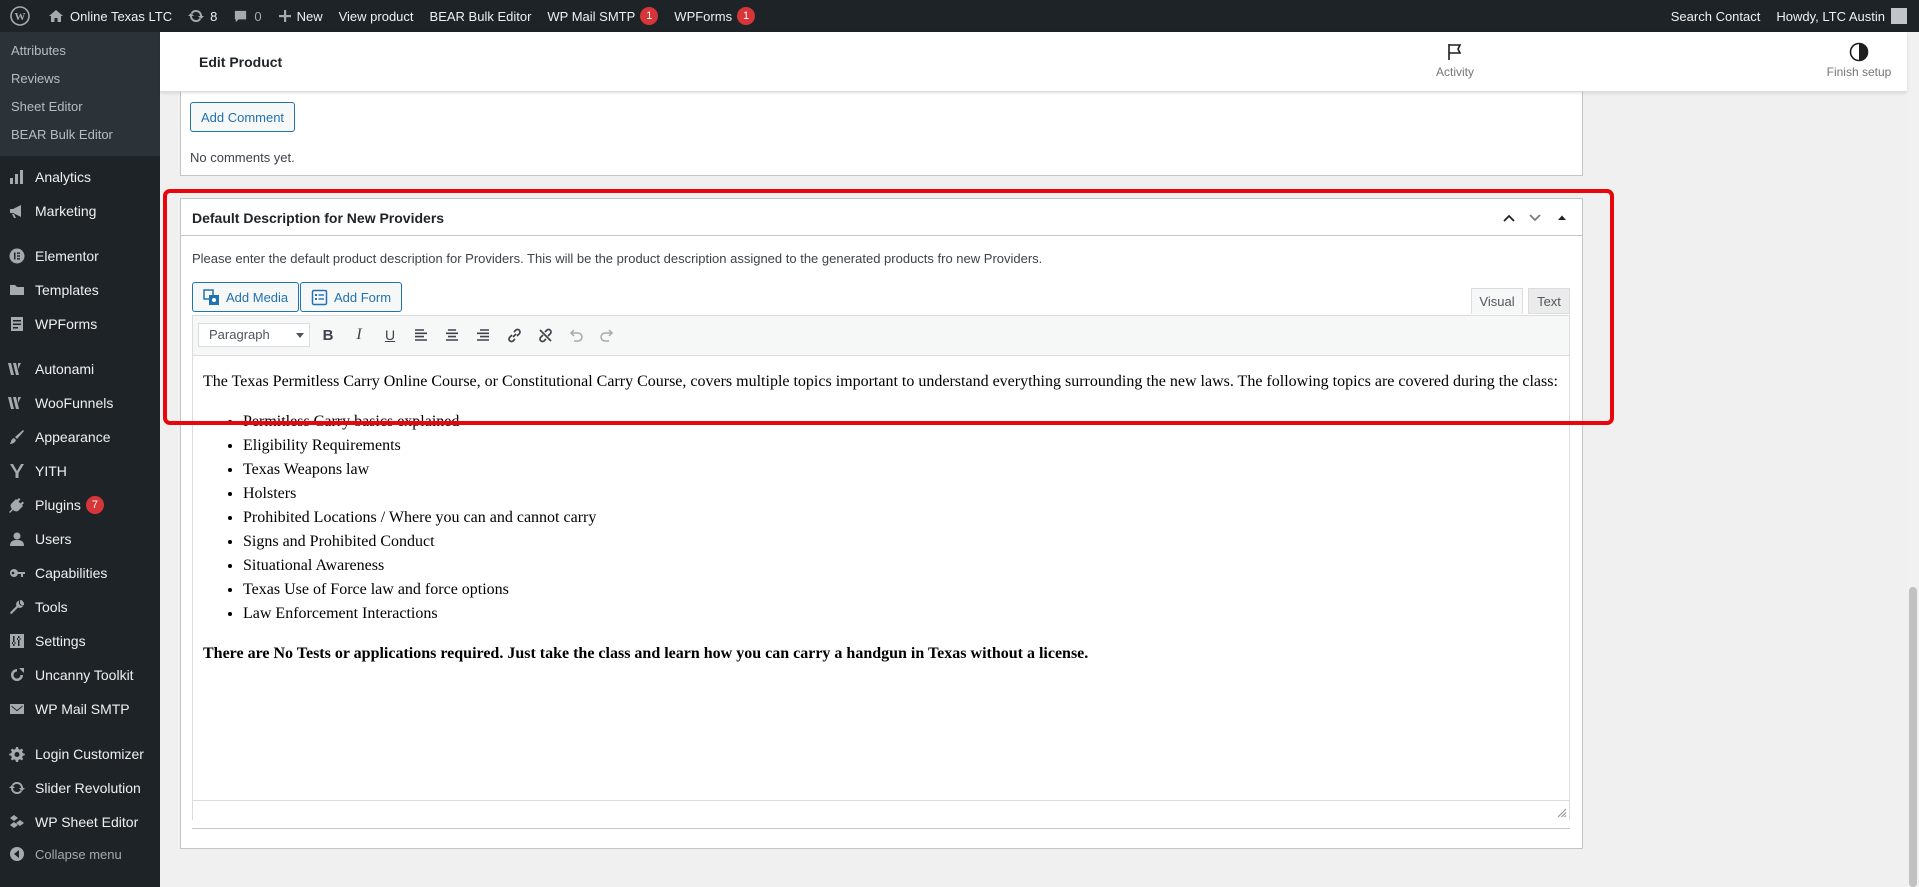  What do you see at coordinates (1549, 301) in the screenshot?
I see `tab-text: Text` at bounding box center [1549, 301].